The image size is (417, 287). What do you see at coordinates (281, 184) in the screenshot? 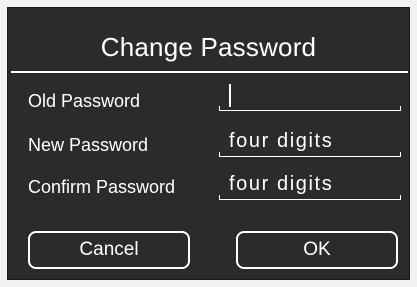
I see `confirm-password-value: four digits` at bounding box center [281, 184].